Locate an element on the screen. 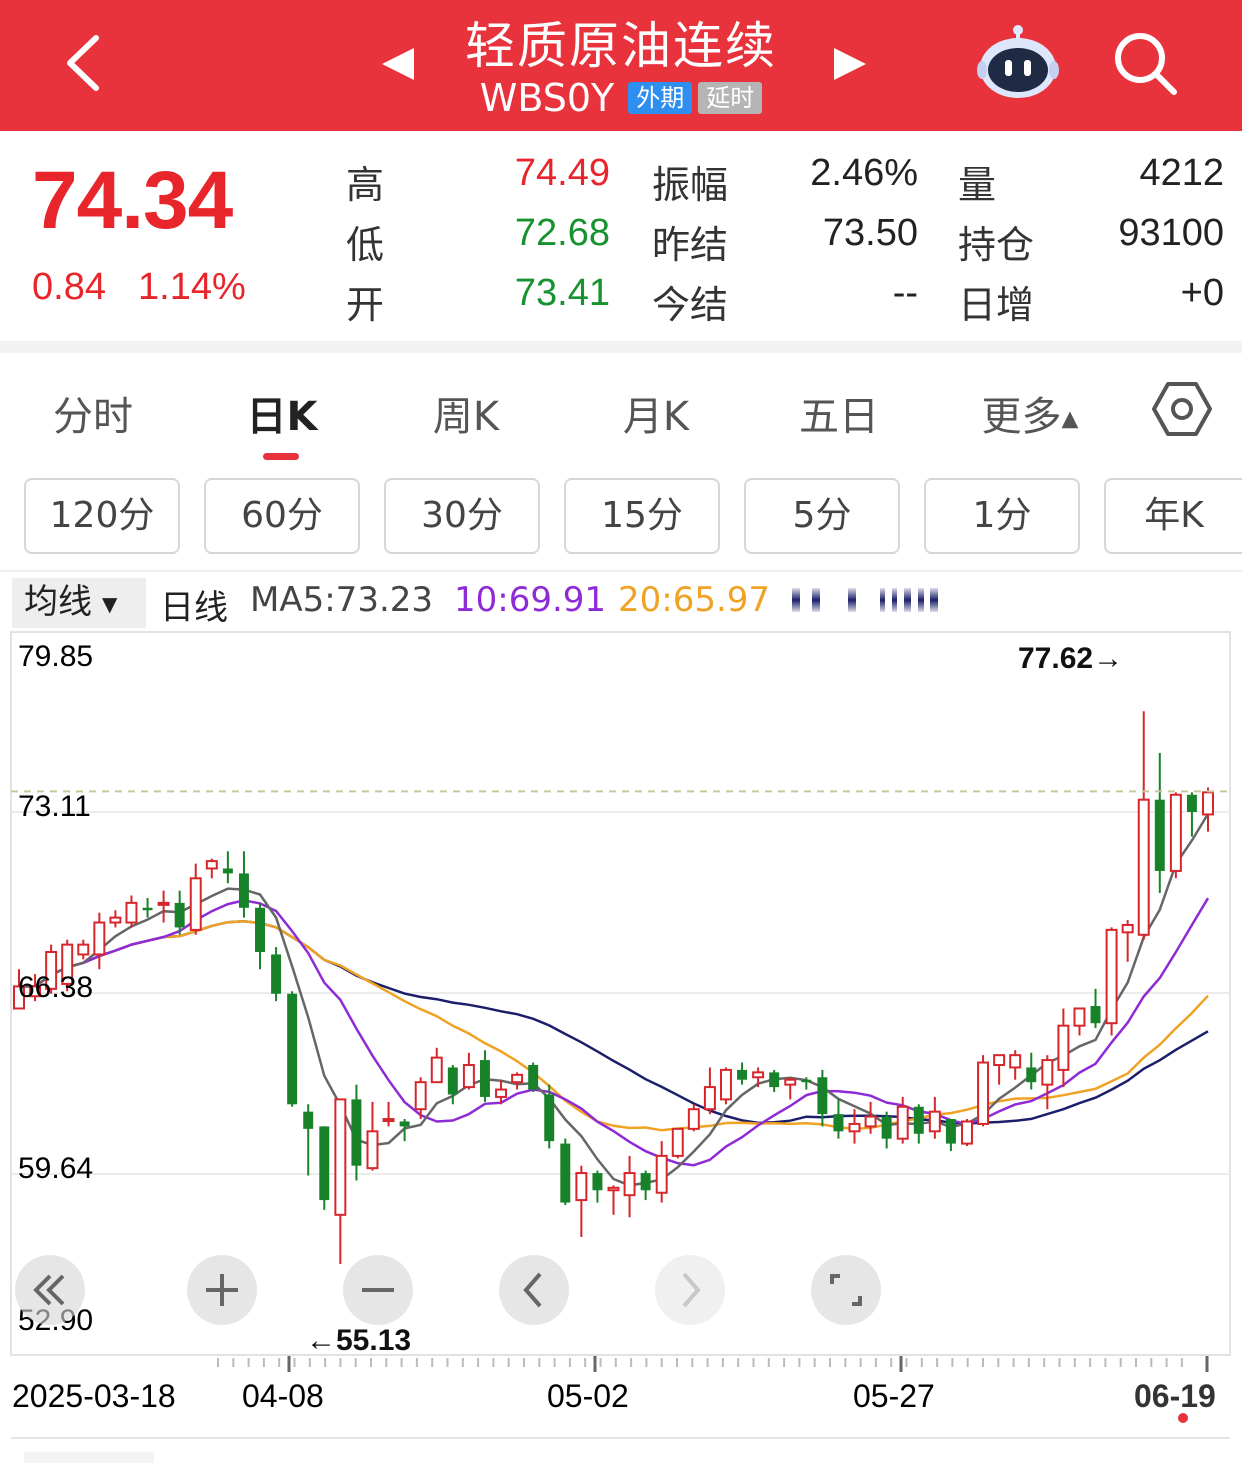  scroll-right-button is located at coordinates (690, 1290).